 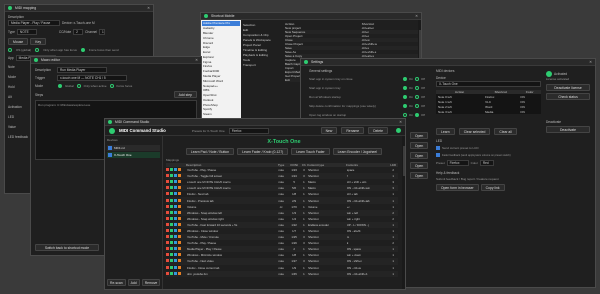 What do you see at coordinates (133, 148) in the screenshot?
I see `device-item-midi-nd: MIDI-nd` at bounding box center [133, 148].